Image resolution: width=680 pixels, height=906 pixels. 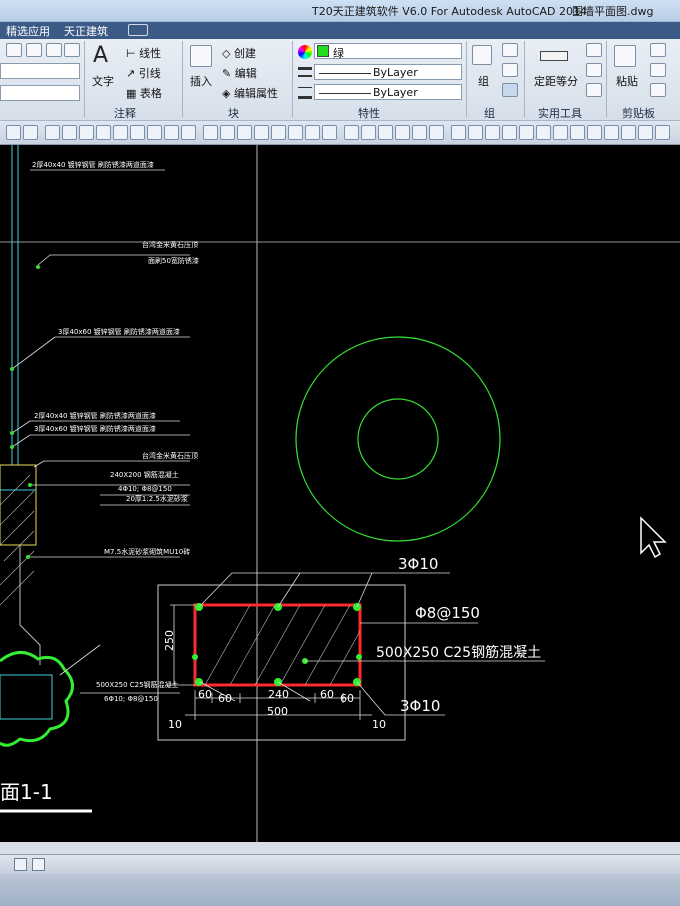 I want to click on layout-icon, so click(x=312, y=132).